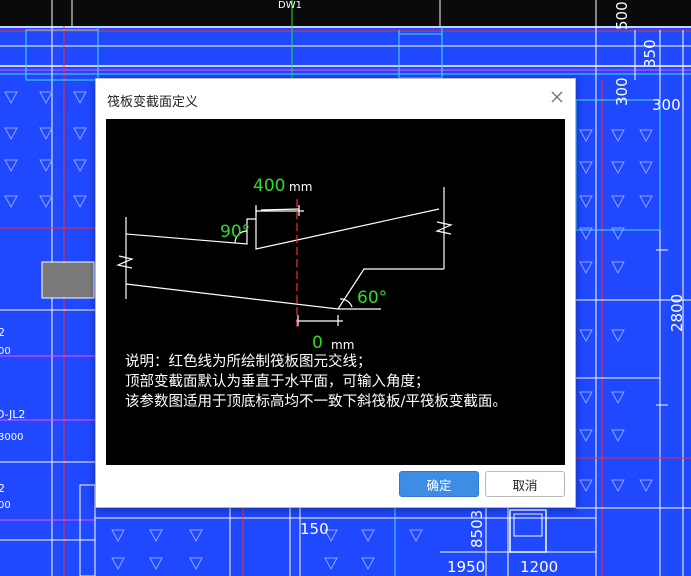 This screenshot has height=576, width=691. I want to click on bg-dim-1200: 1200, so click(539, 567).